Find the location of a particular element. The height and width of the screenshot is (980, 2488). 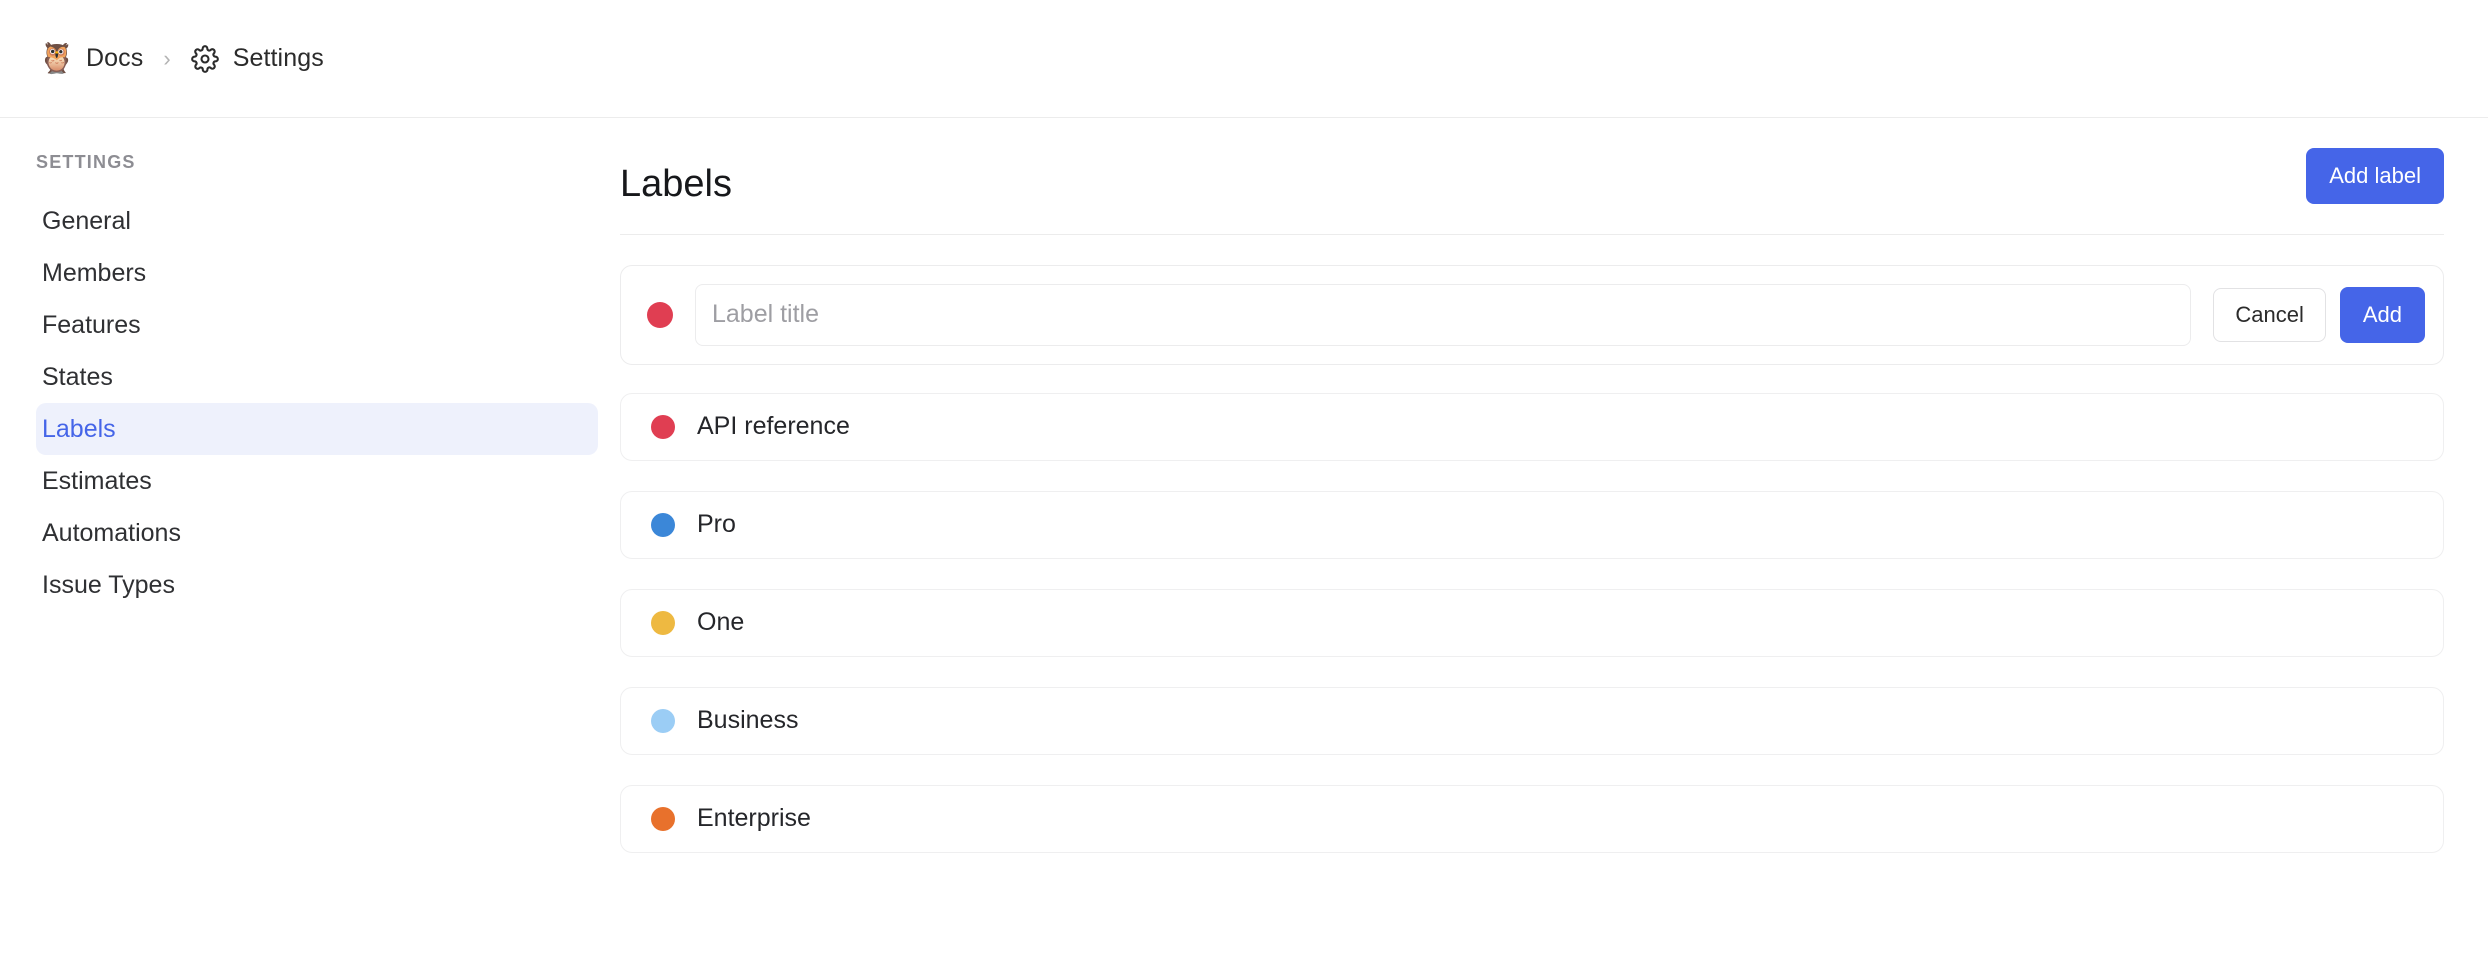

label-row: One is located at coordinates (1532, 622).